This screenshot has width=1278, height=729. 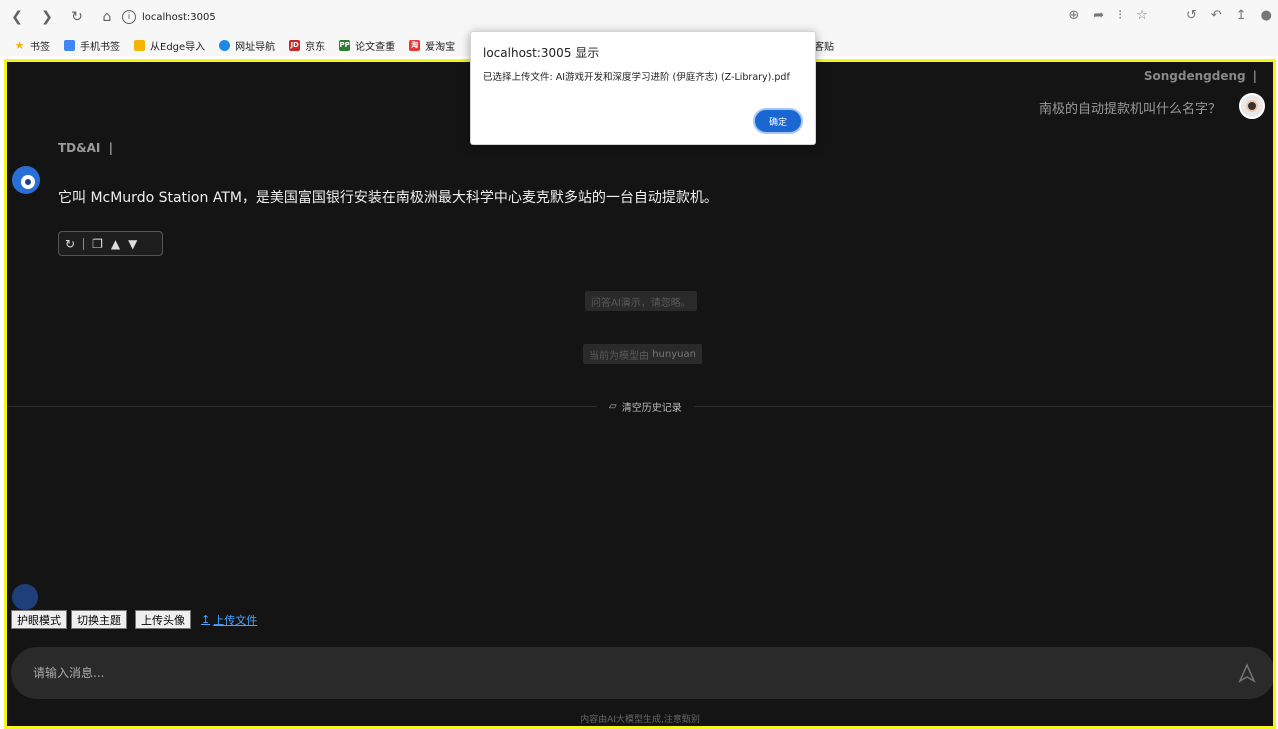 I want to click on upload-file-link: ↥ 上传文件, so click(x=229, y=620).